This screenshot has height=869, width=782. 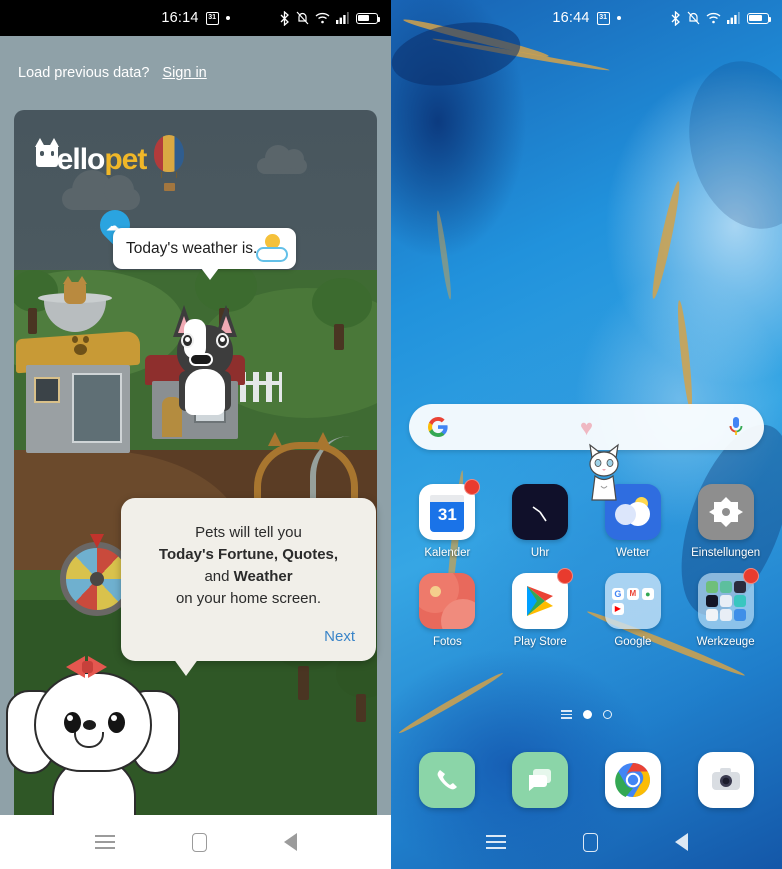 I want to click on cat-shop-building, so click(x=78, y=390).